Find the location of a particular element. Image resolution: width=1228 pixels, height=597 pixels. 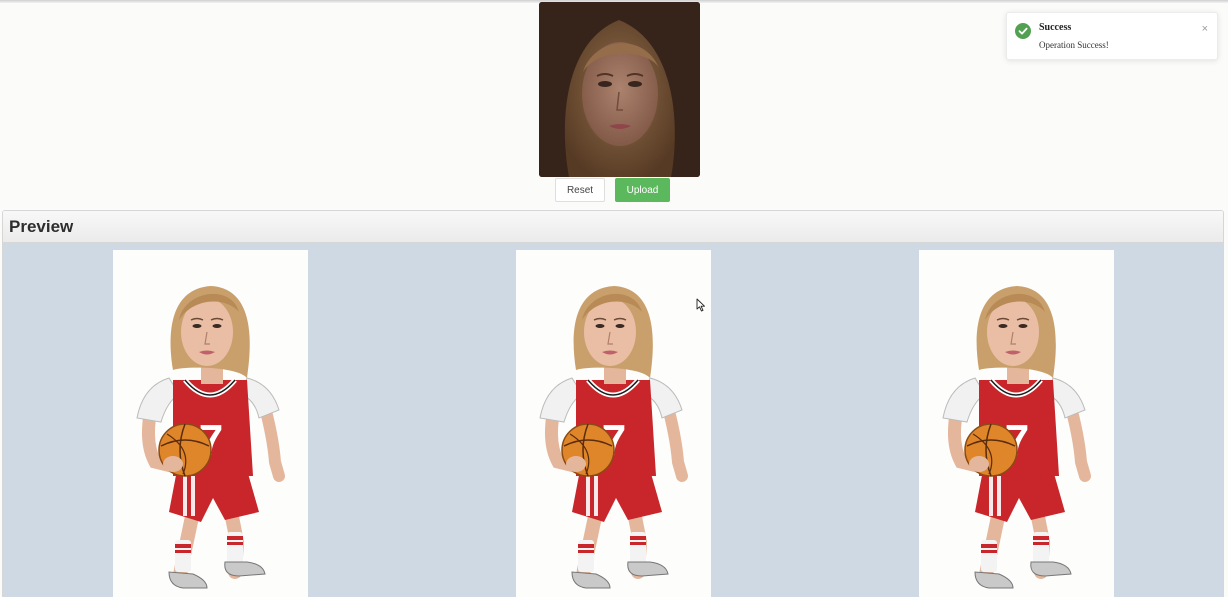

success-notification: Success Operation Success! × is located at coordinates (1112, 36).